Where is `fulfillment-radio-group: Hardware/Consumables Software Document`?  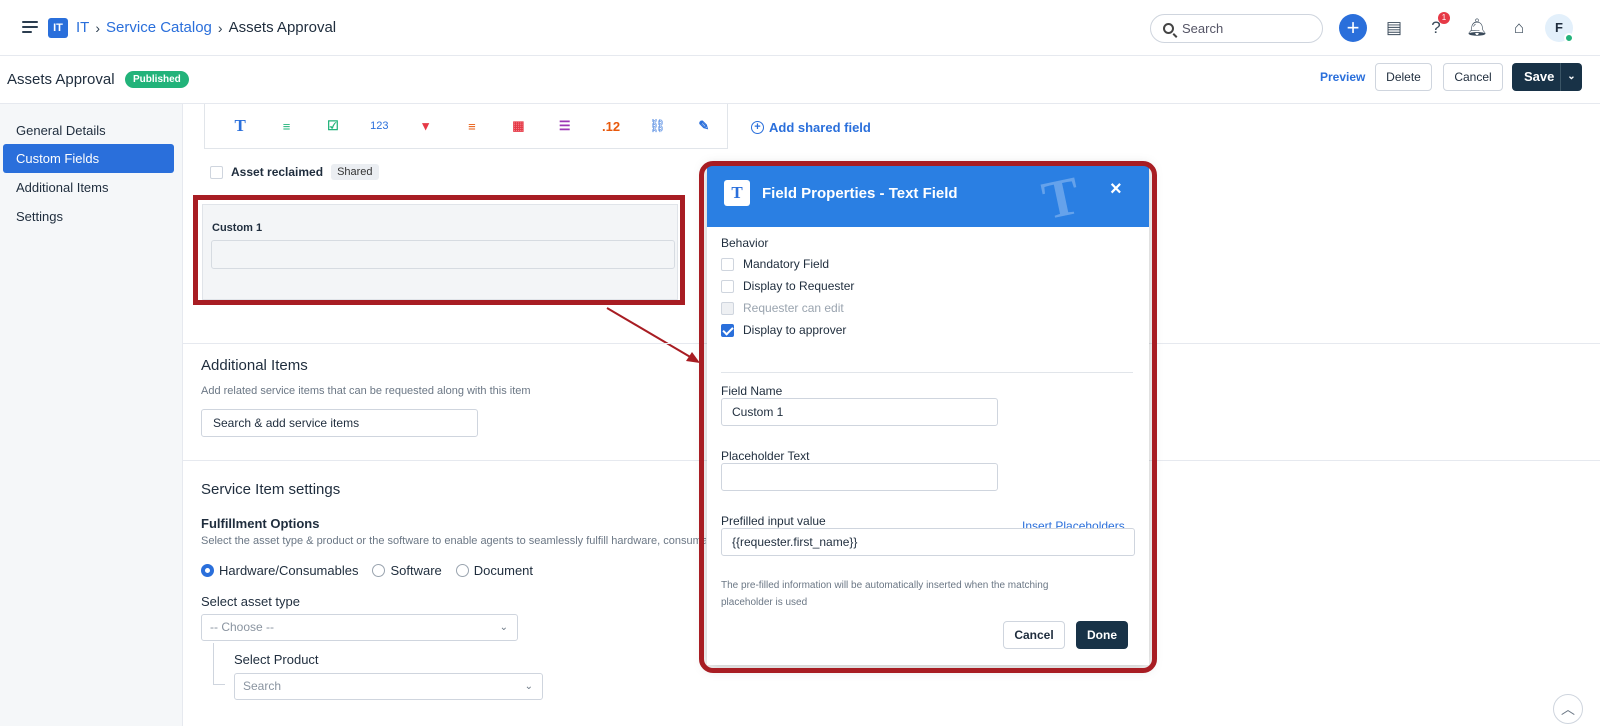 fulfillment-radio-group: Hardware/Consumables Software Document is located at coordinates (367, 570).